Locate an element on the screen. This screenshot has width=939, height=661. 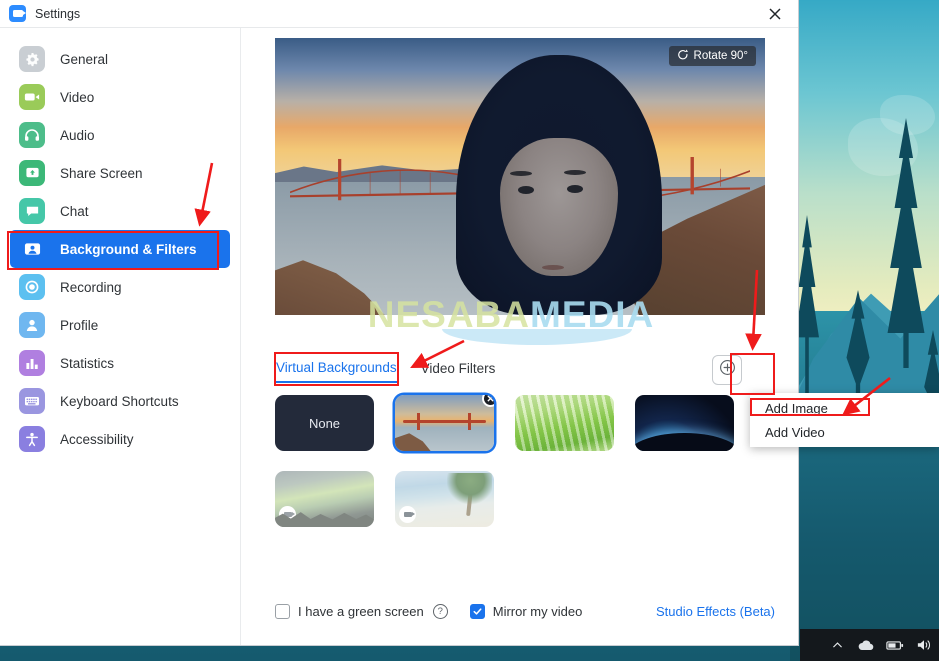
sidebar-item-accessibility: Accessibility is located at coordinates (120, 439).